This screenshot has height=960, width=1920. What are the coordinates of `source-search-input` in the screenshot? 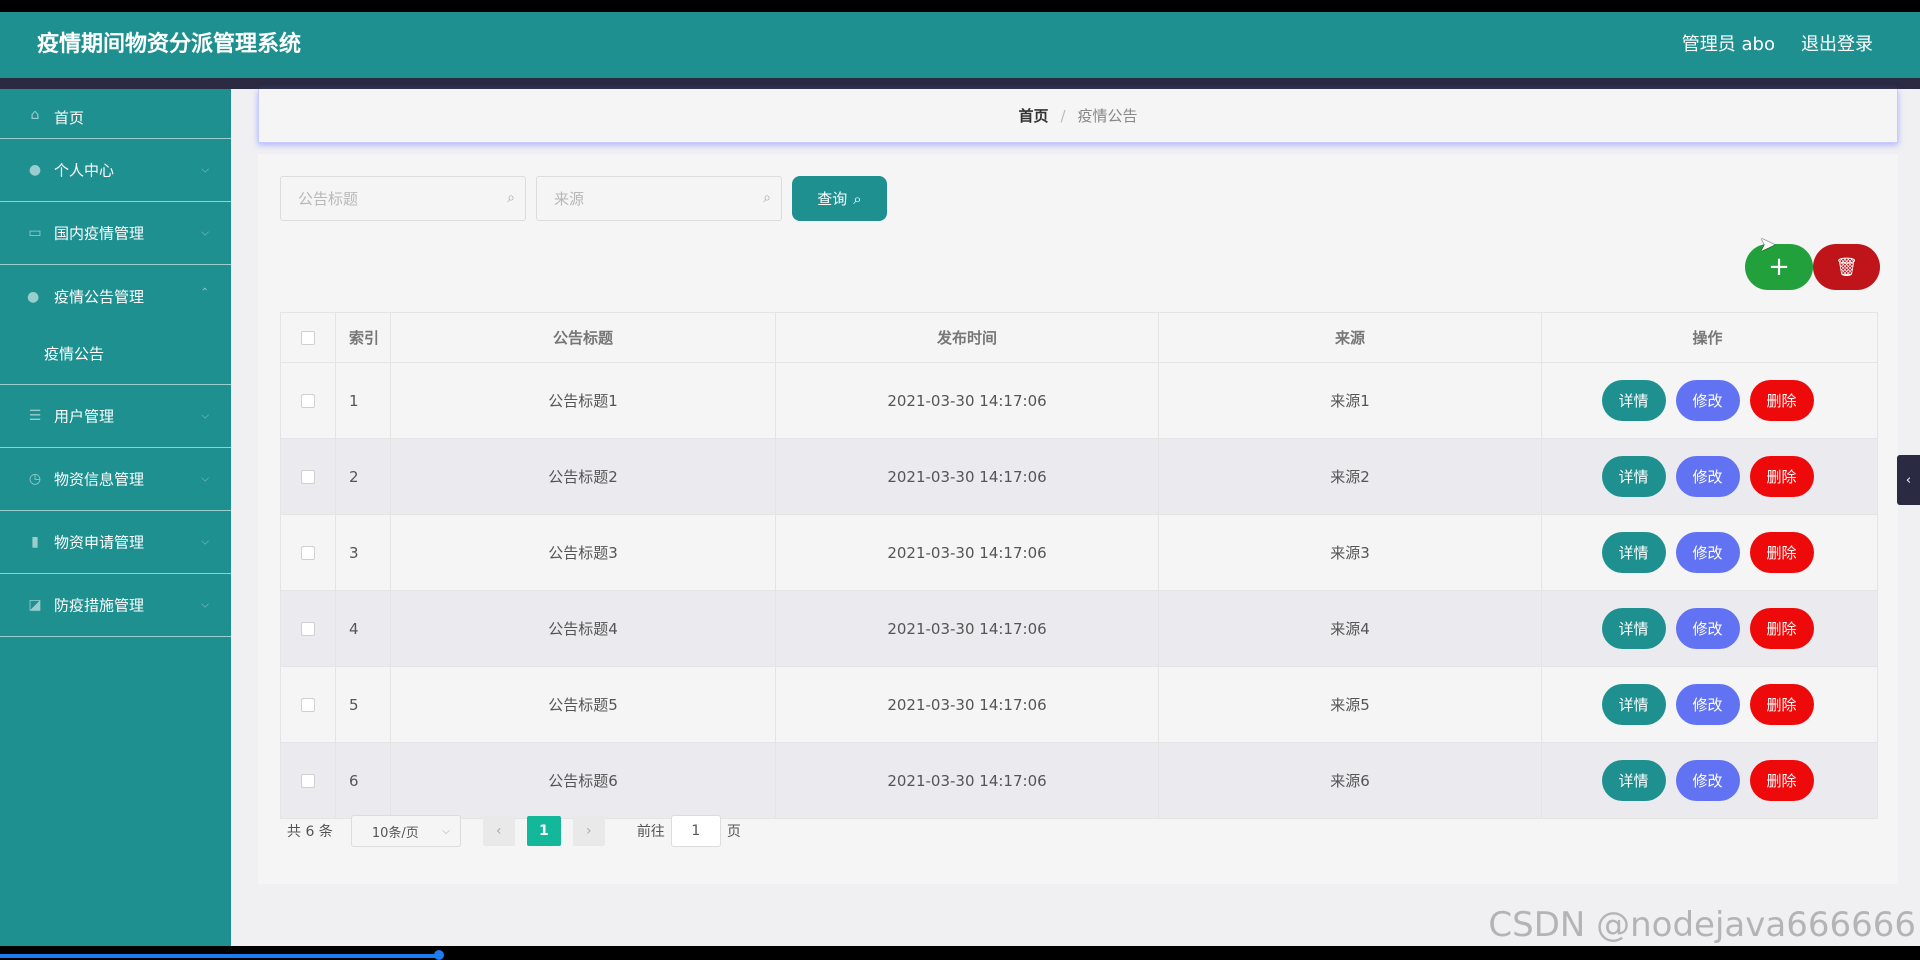 It's located at (637, 198).